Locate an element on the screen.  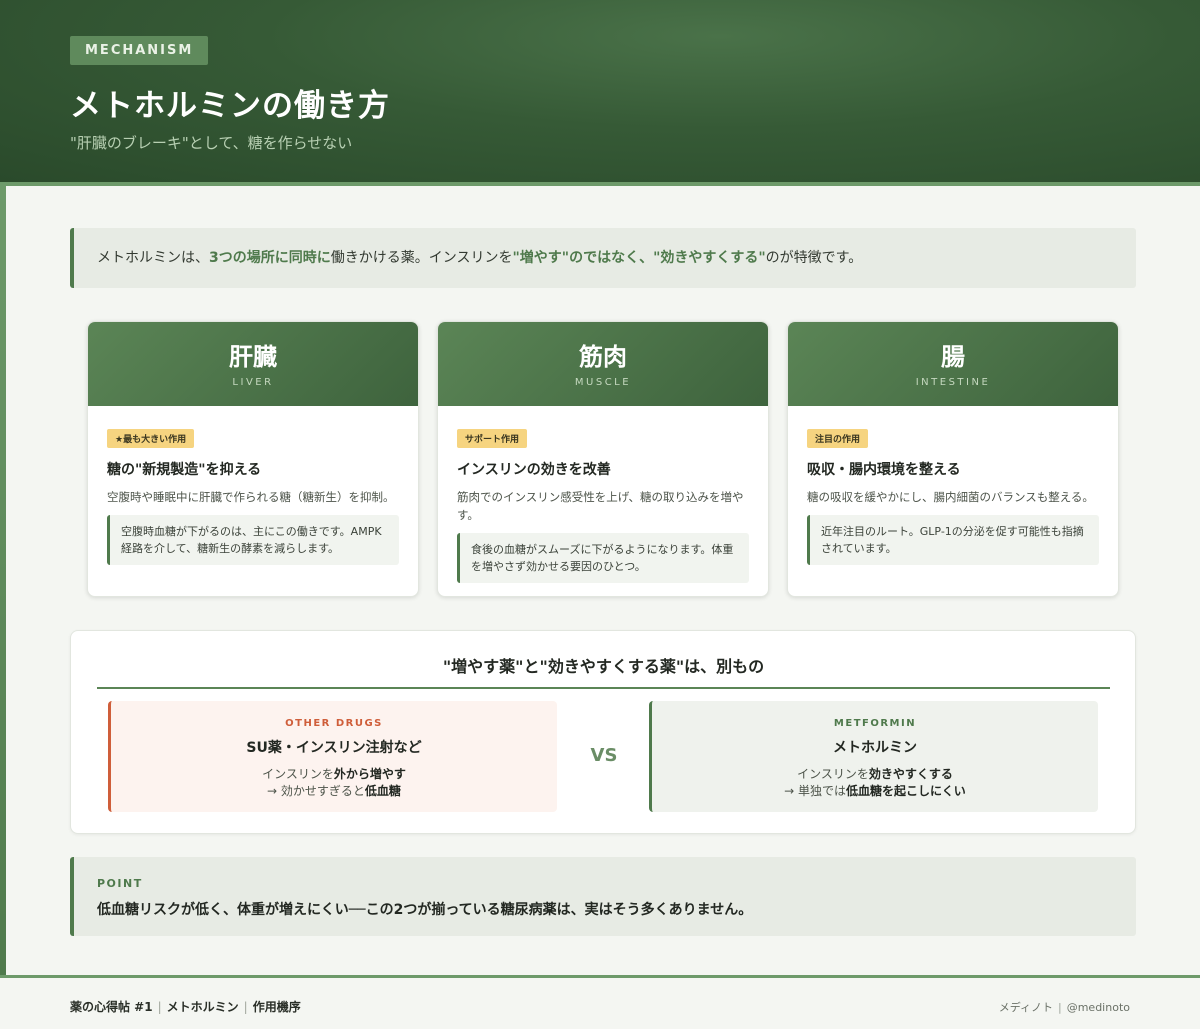
card-header: 腸 INTESTINE is located at coordinates (953, 364).